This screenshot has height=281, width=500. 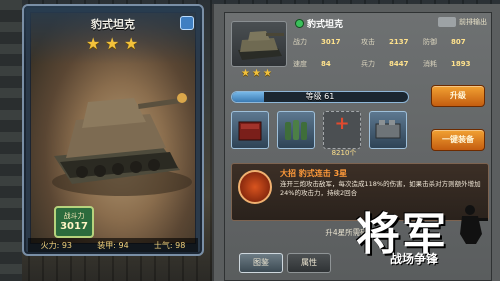 I want to click on unit-name-row: 豹式坦克, so click(x=319, y=23).